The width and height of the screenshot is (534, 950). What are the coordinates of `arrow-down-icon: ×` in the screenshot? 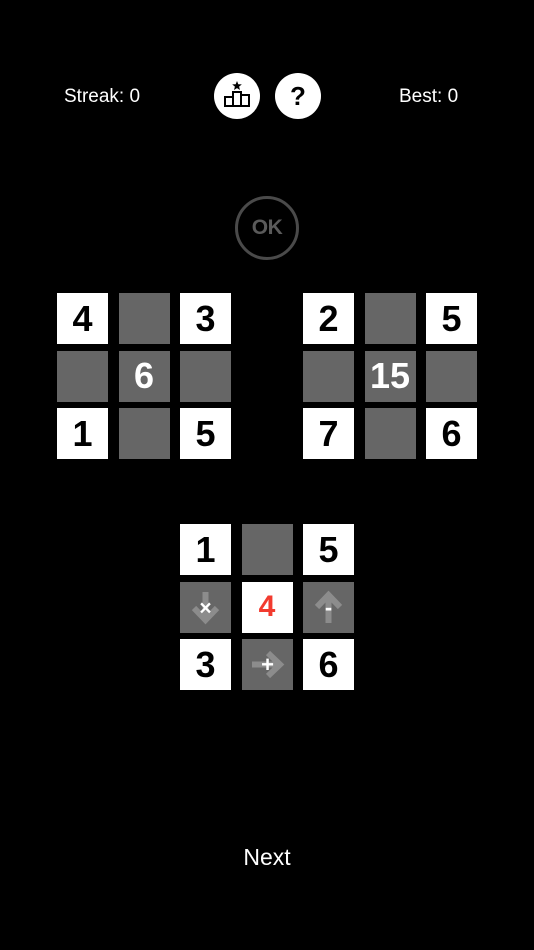 It's located at (205, 607).